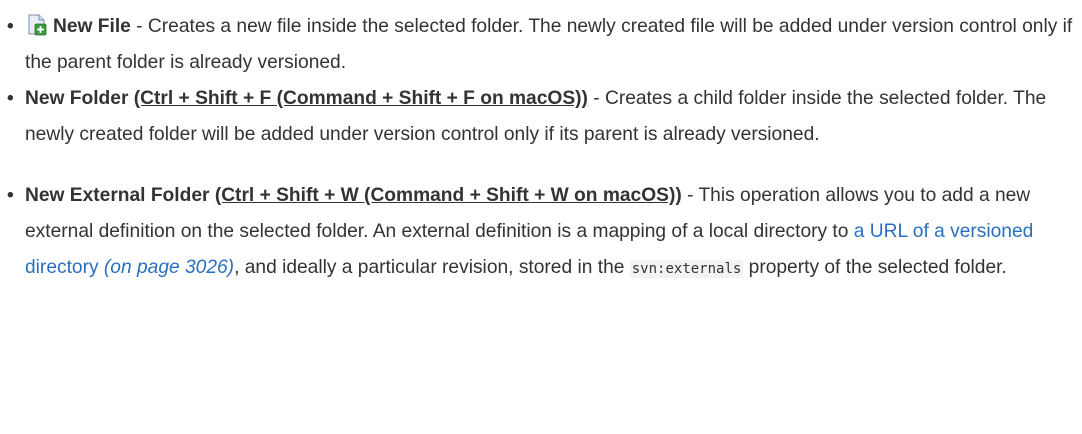 The width and height of the screenshot is (1082, 434). What do you see at coordinates (77, 98) in the screenshot?
I see `item-title: New Folder` at bounding box center [77, 98].